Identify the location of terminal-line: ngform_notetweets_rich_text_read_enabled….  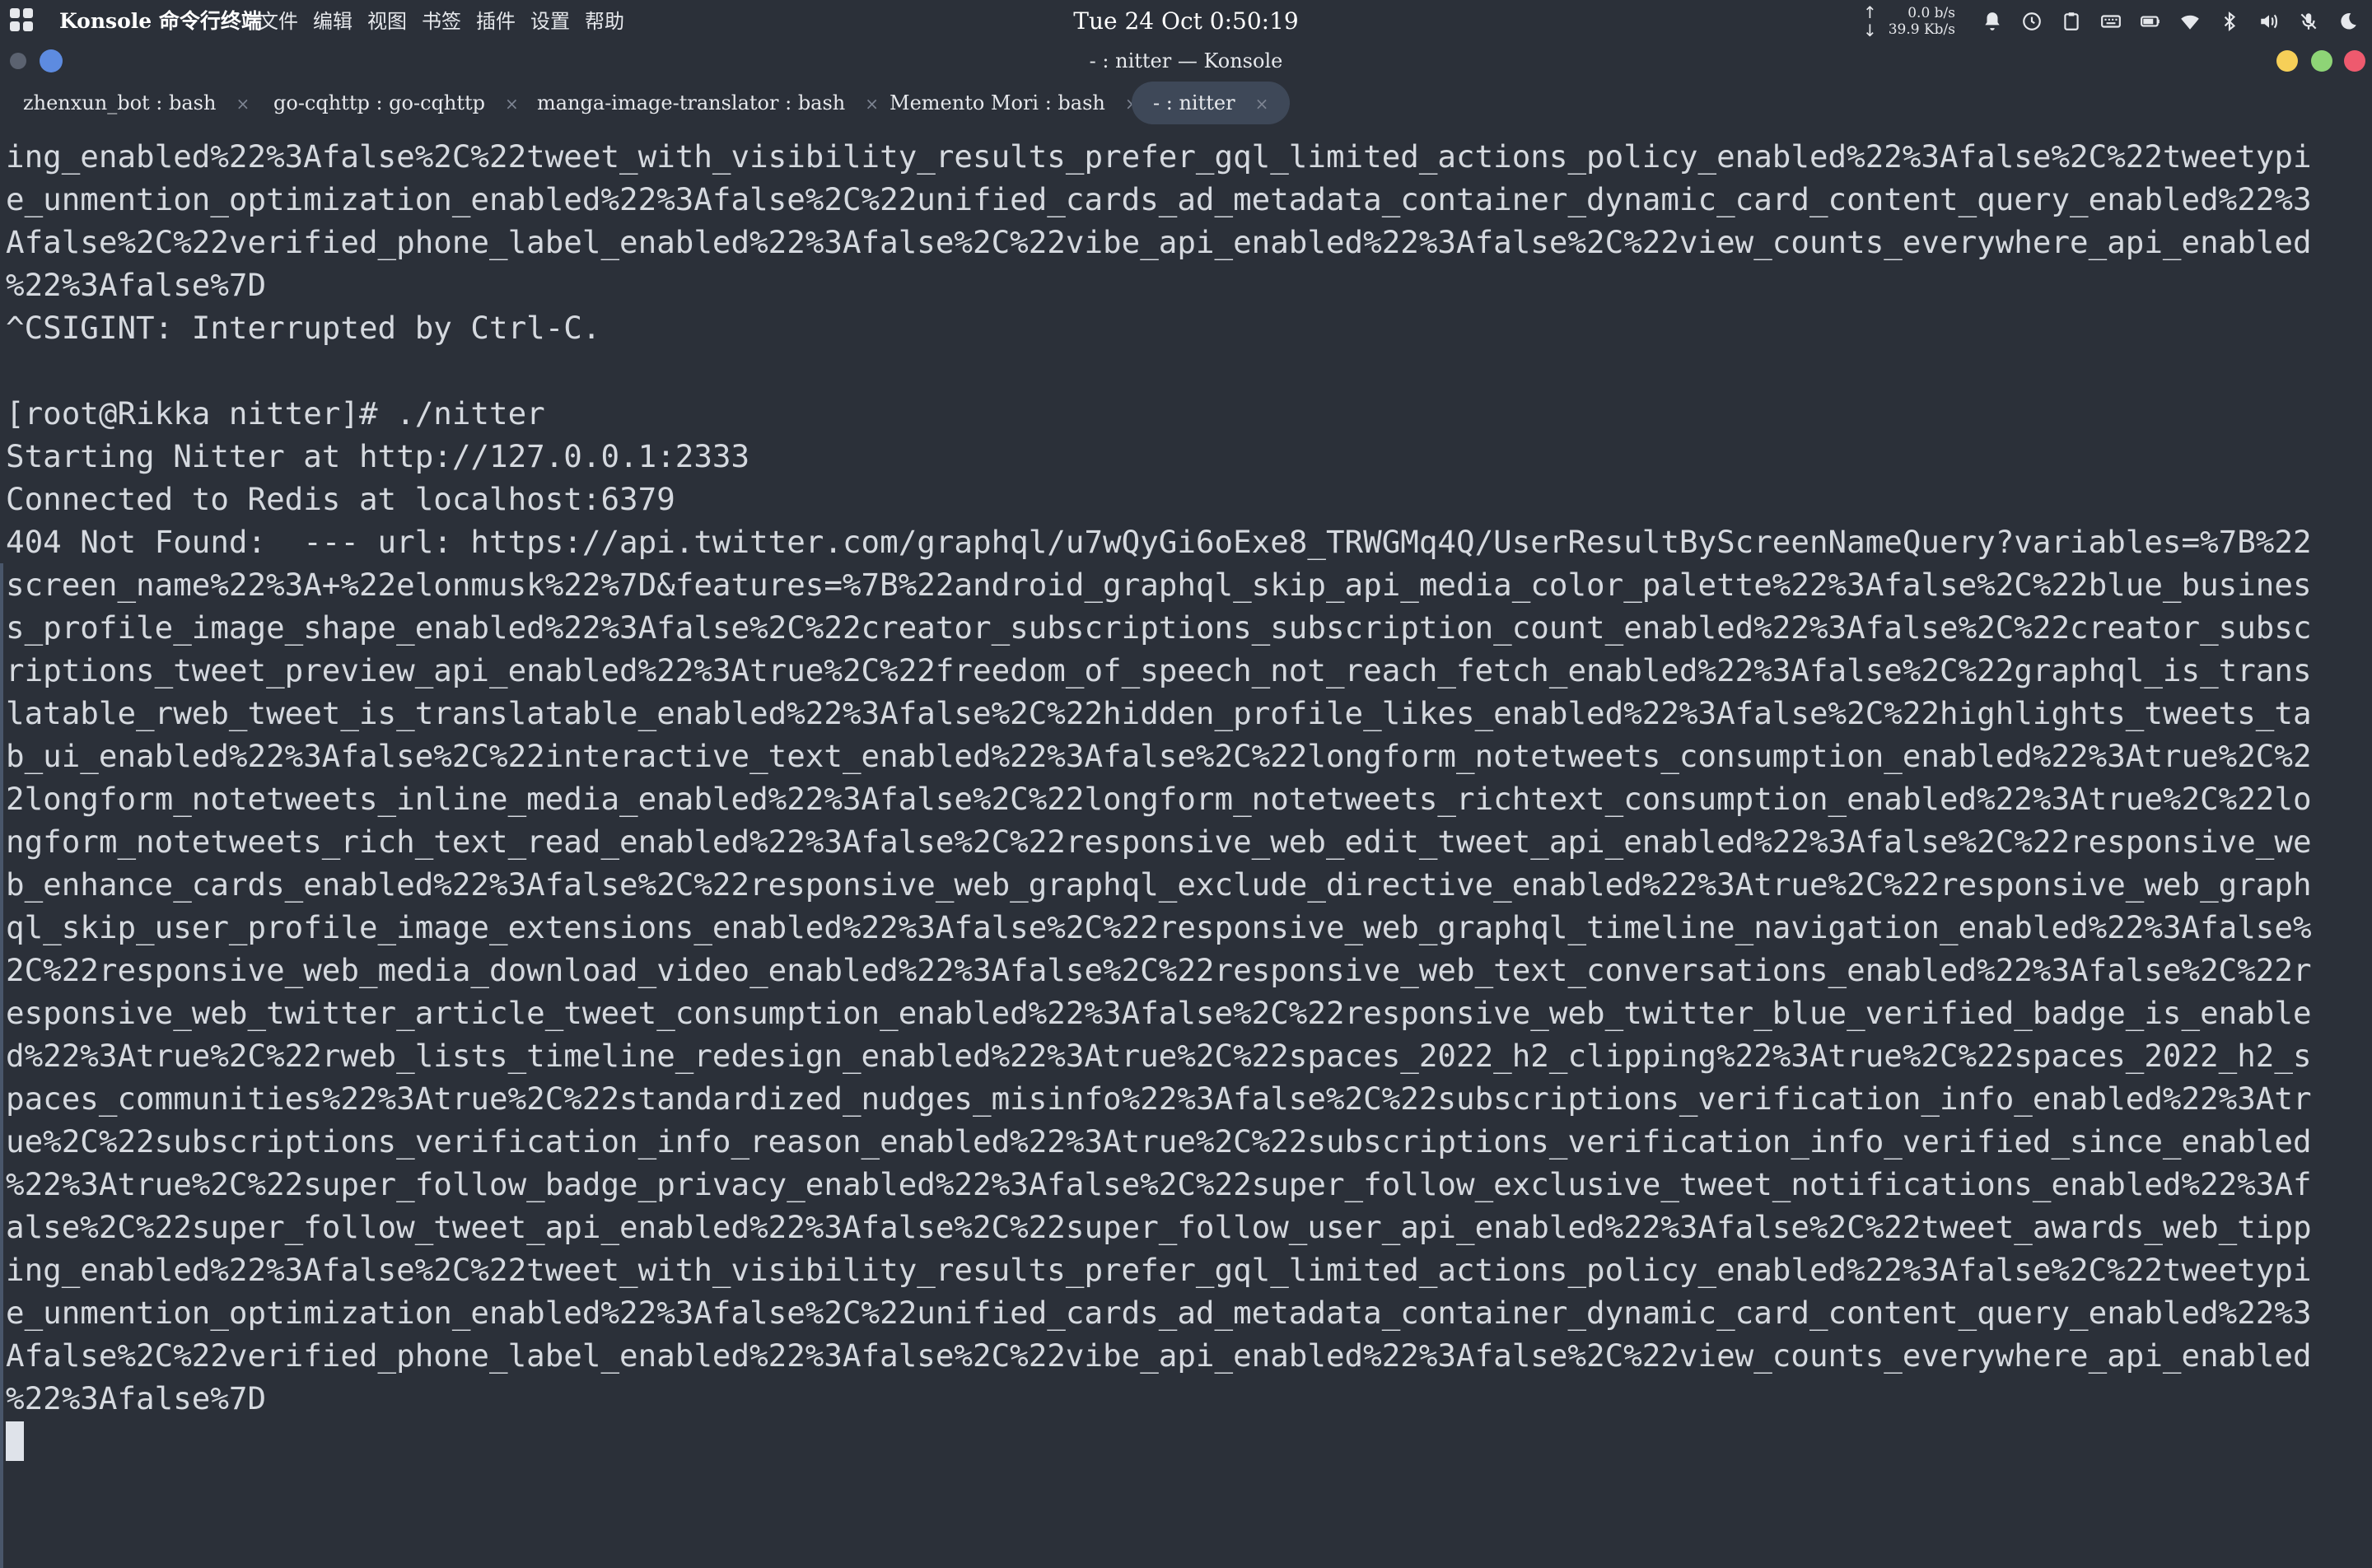
(1159, 842).